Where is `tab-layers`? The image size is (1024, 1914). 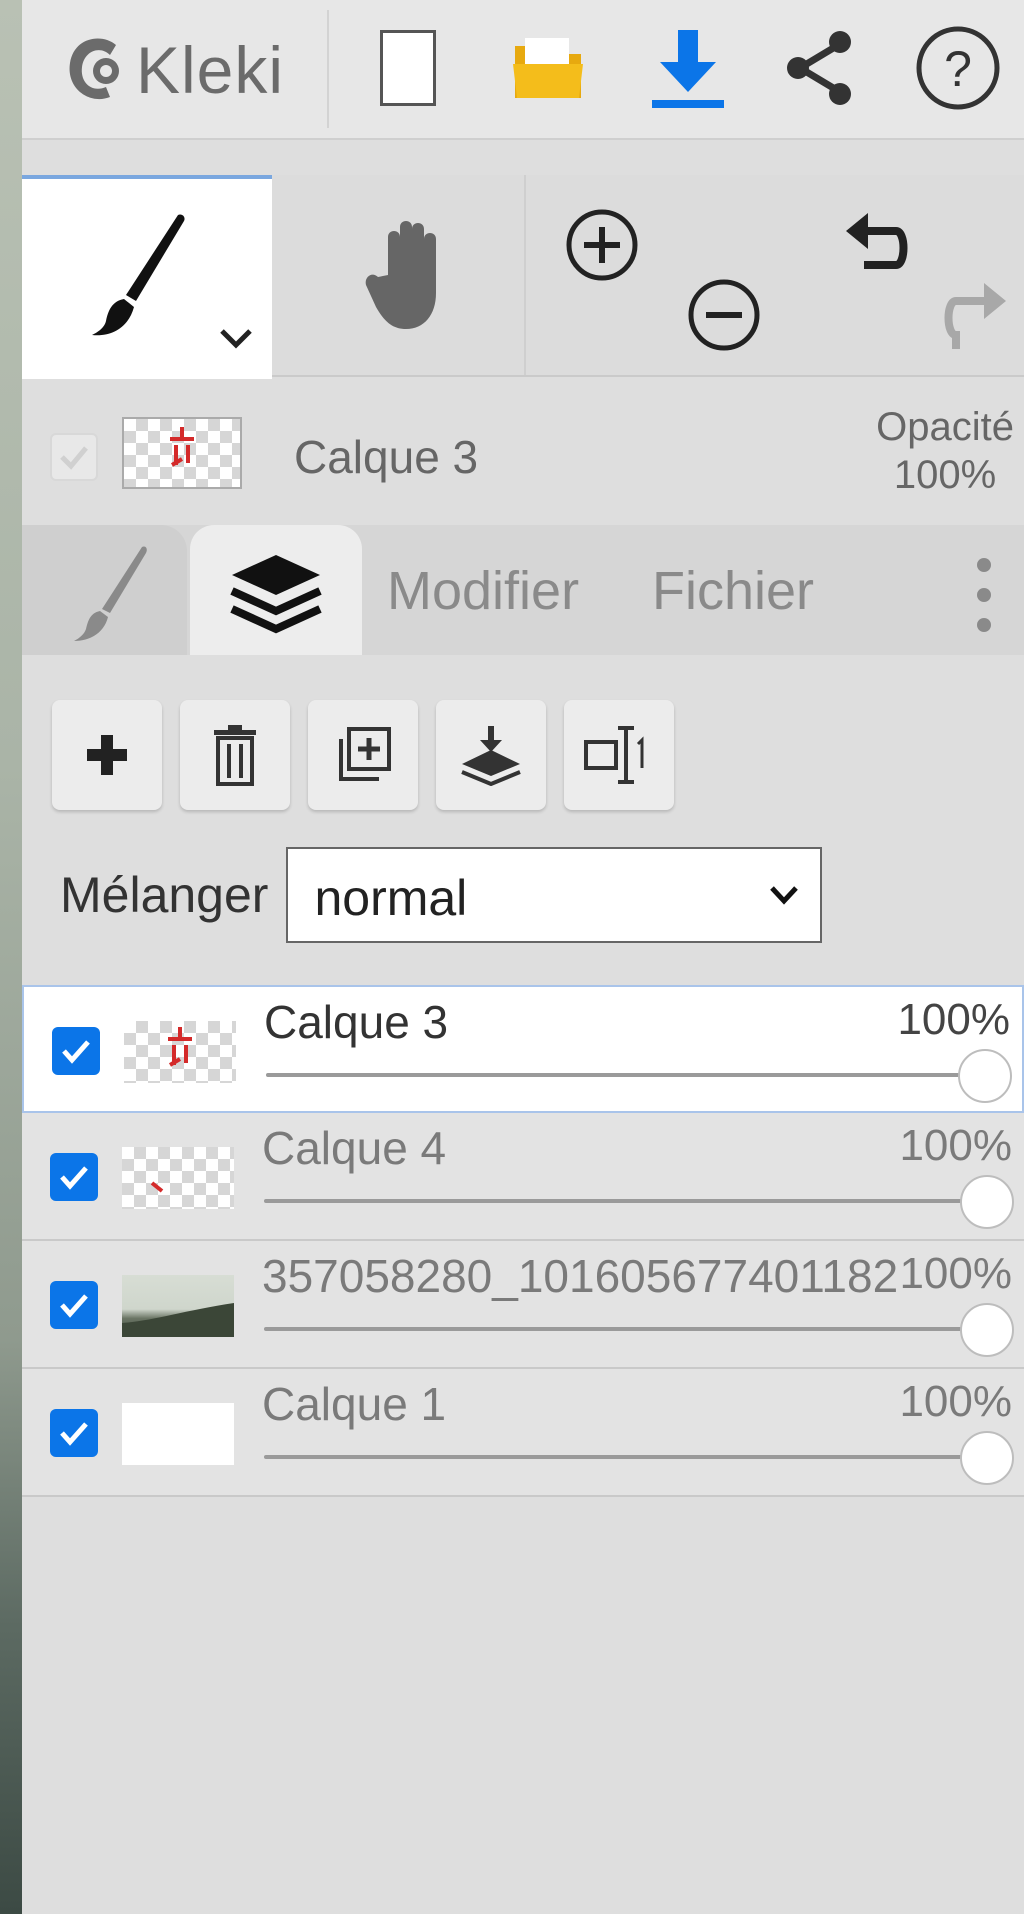 tab-layers is located at coordinates (276, 590).